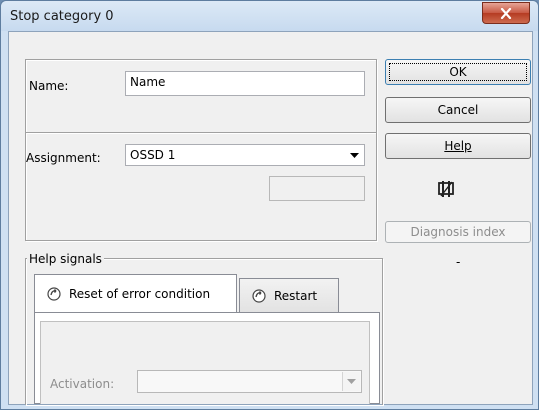 The height and width of the screenshot is (410, 539). I want to click on name-field: Name, so click(245, 83).